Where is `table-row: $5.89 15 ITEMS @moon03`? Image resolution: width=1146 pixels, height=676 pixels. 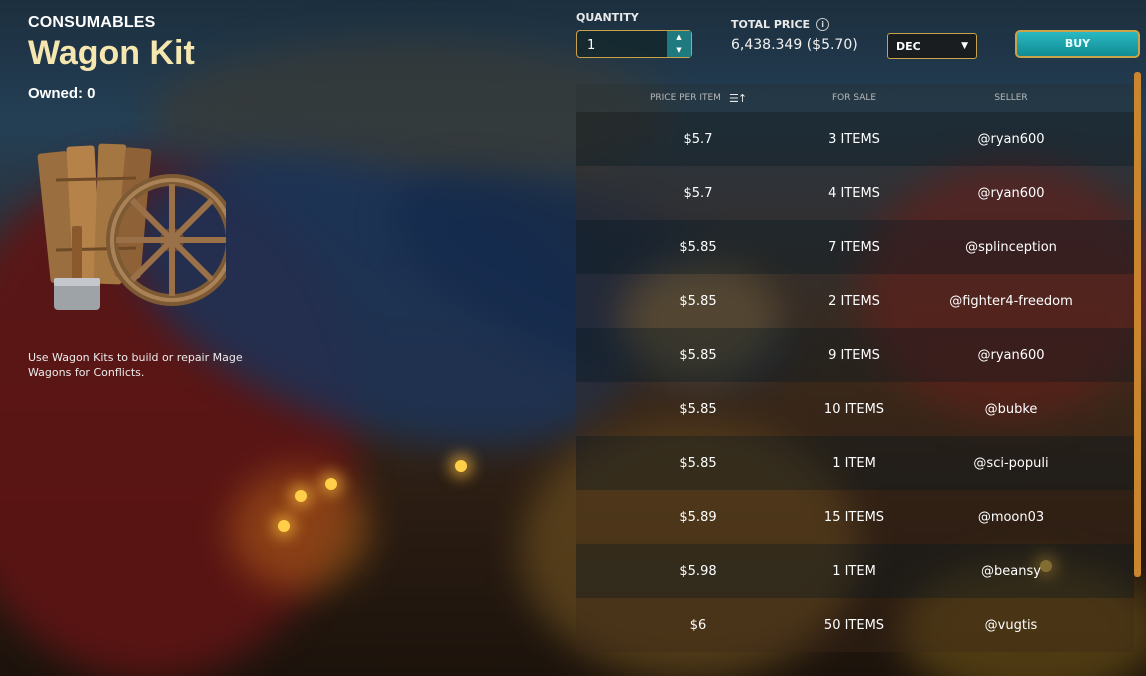
table-row: $5.89 15 ITEMS @moon03 is located at coordinates (855, 517).